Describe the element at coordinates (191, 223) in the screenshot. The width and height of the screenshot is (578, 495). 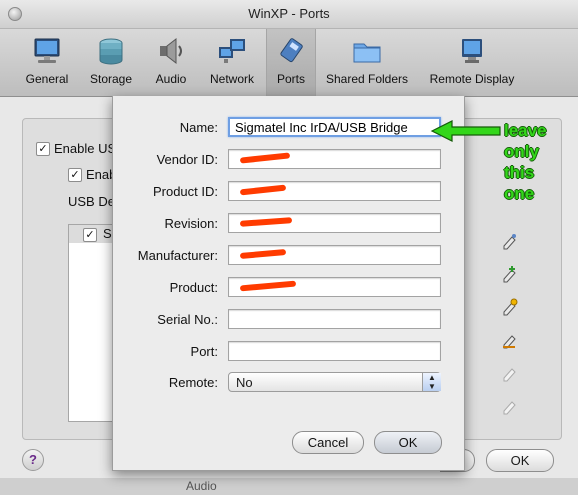
I see `revision-label: Revision:` at that location.